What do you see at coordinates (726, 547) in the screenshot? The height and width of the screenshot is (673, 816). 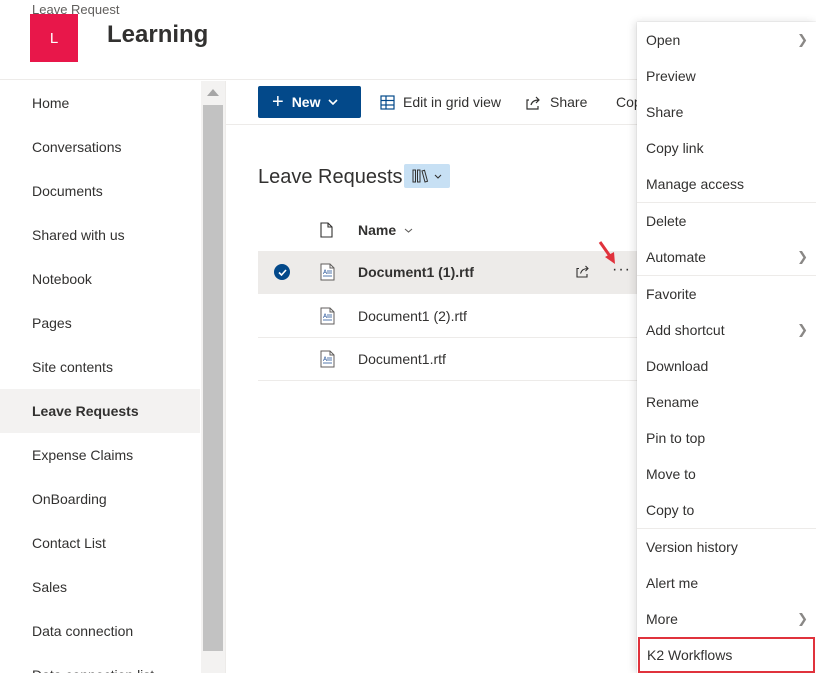 I see `menu-item-version-history: Version history` at bounding box center [726, 547].